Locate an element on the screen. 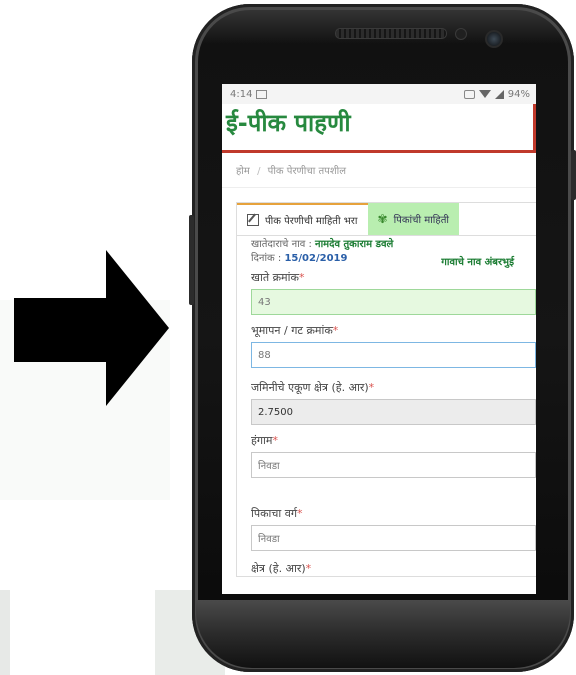 The image size is (576, 675). tab-bar: पीक पेरणीची माहिती भरा ✾ पिकांची माहिती is located at coordinates (386, 219).